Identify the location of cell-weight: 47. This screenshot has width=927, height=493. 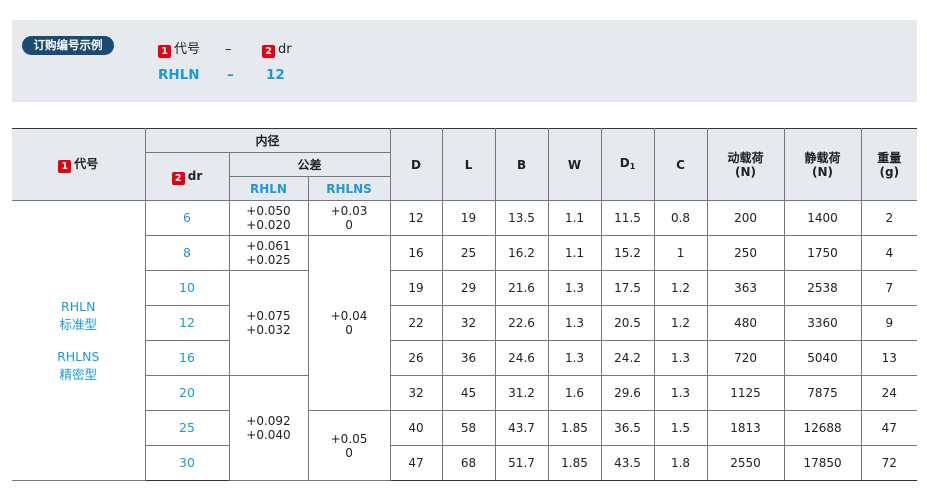
(889, 428).